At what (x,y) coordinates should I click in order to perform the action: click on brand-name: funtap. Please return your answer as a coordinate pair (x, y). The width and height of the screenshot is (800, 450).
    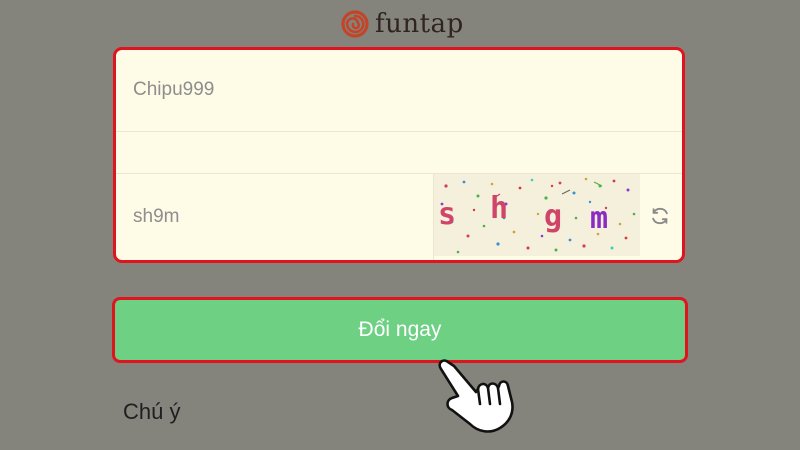
    Looking at the image, I should click on (419, 24).